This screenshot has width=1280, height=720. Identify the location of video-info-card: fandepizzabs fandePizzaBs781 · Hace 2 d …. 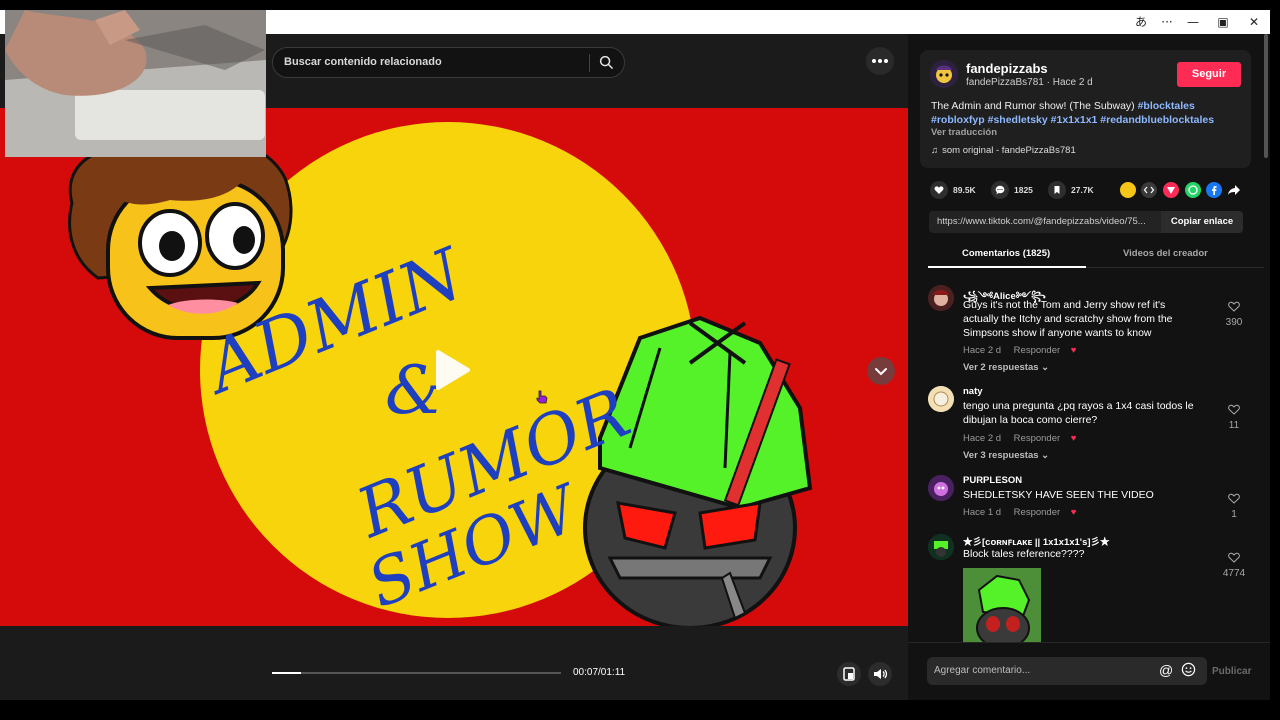
(1085, 109).